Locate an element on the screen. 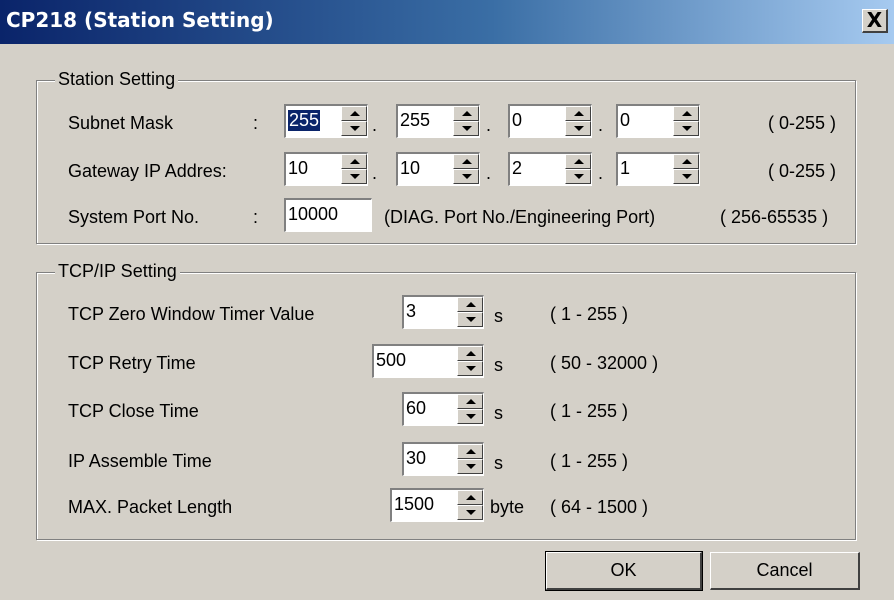  ip-assemble-time-value: 30 is located at coordinates (416, 458).